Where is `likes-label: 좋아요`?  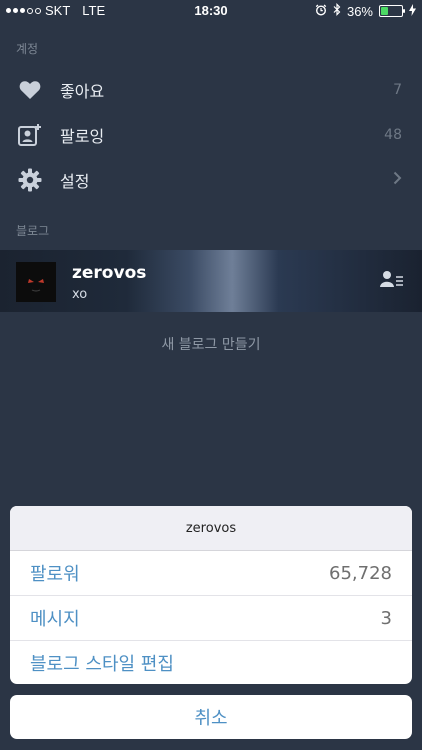 likes-label: 좋아요 is located at coordinates (82, 91).